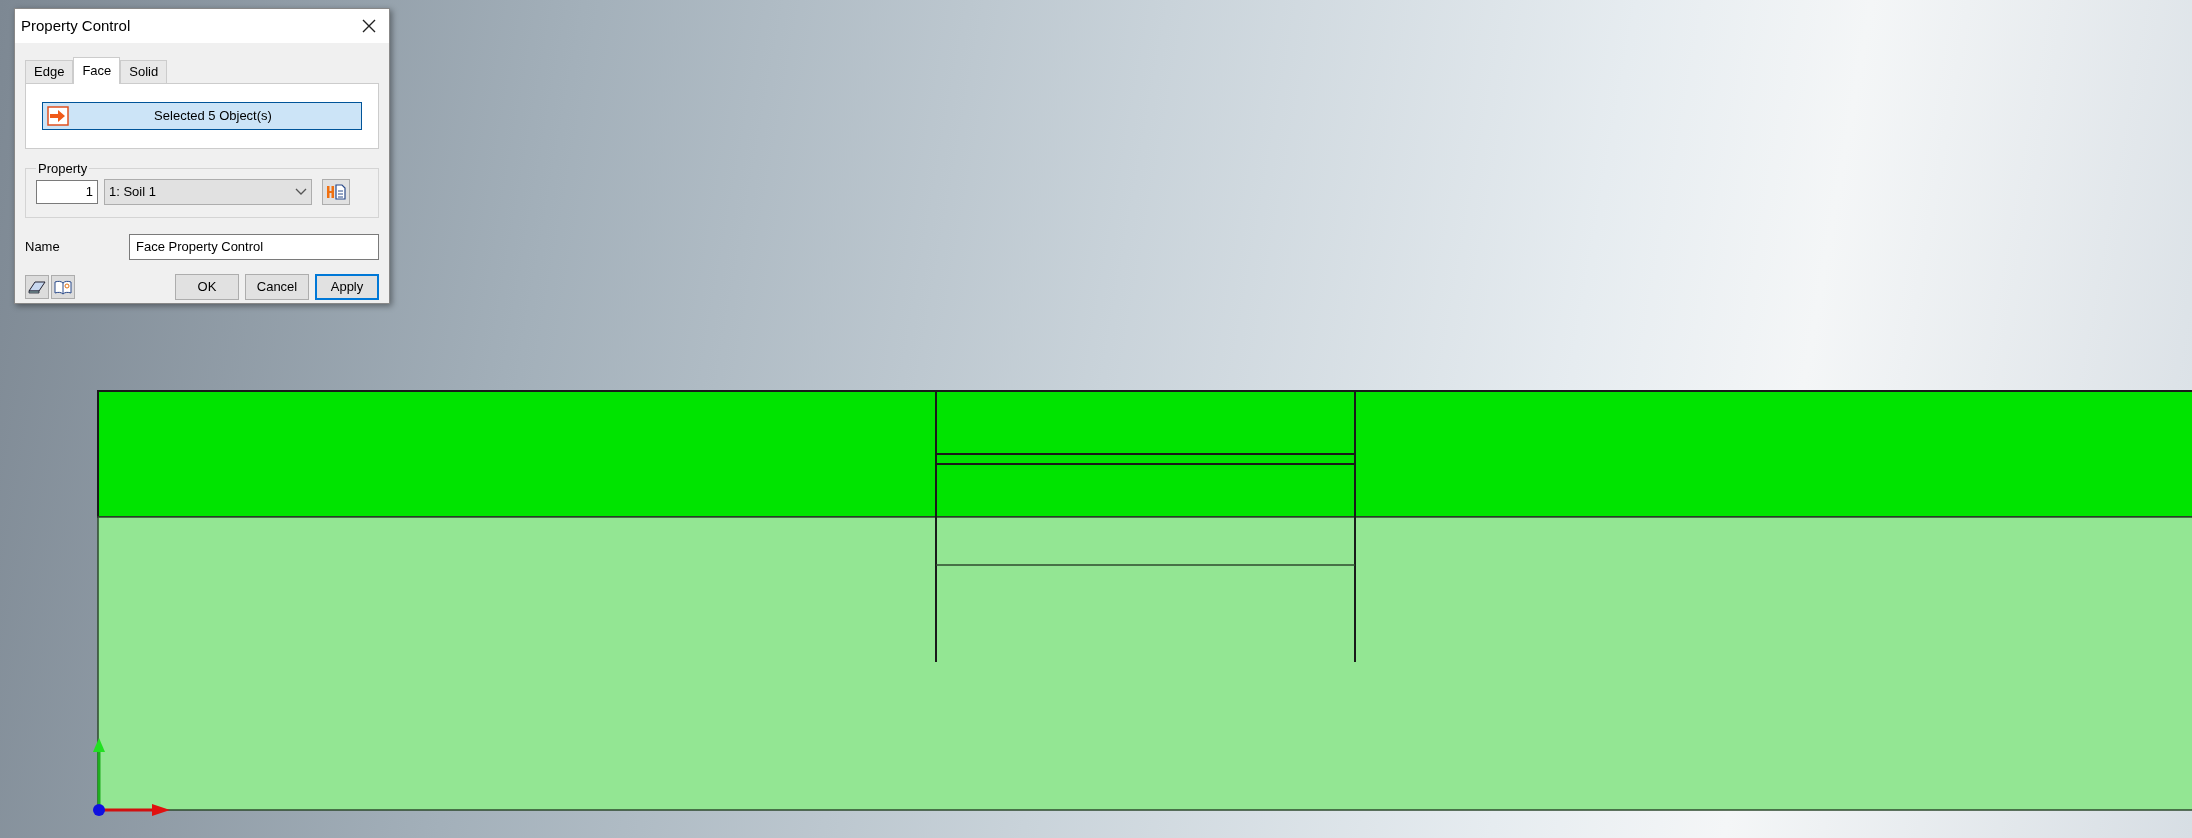  Describe the element at coordinates (254, 246) in the screenshot. I see `name-field: Face Property Control` at that location.